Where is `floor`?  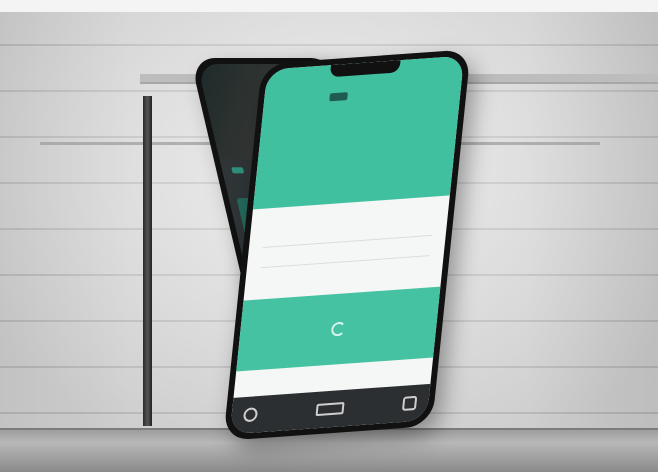 floor is located at coordinates (329, 451).